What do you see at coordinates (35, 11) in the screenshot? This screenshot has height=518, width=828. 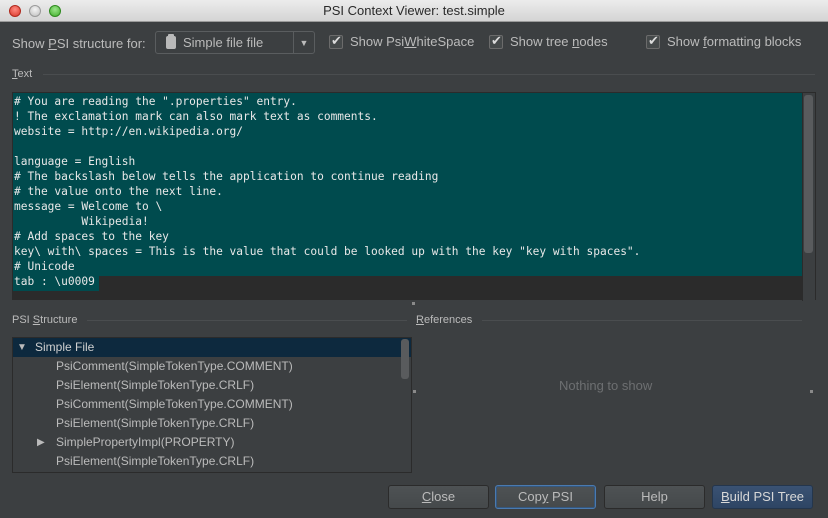 I see `minimize-window-button` at bounding box center [35, 11].